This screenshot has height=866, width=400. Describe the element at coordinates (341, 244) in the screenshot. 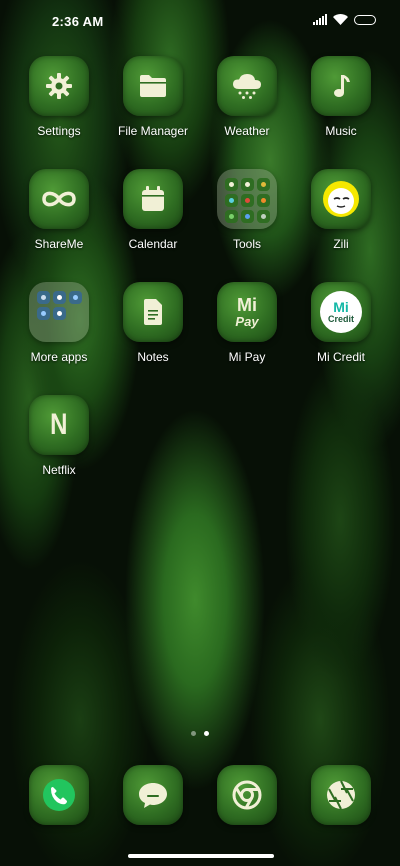

I see `app-label: Zili` at that location.